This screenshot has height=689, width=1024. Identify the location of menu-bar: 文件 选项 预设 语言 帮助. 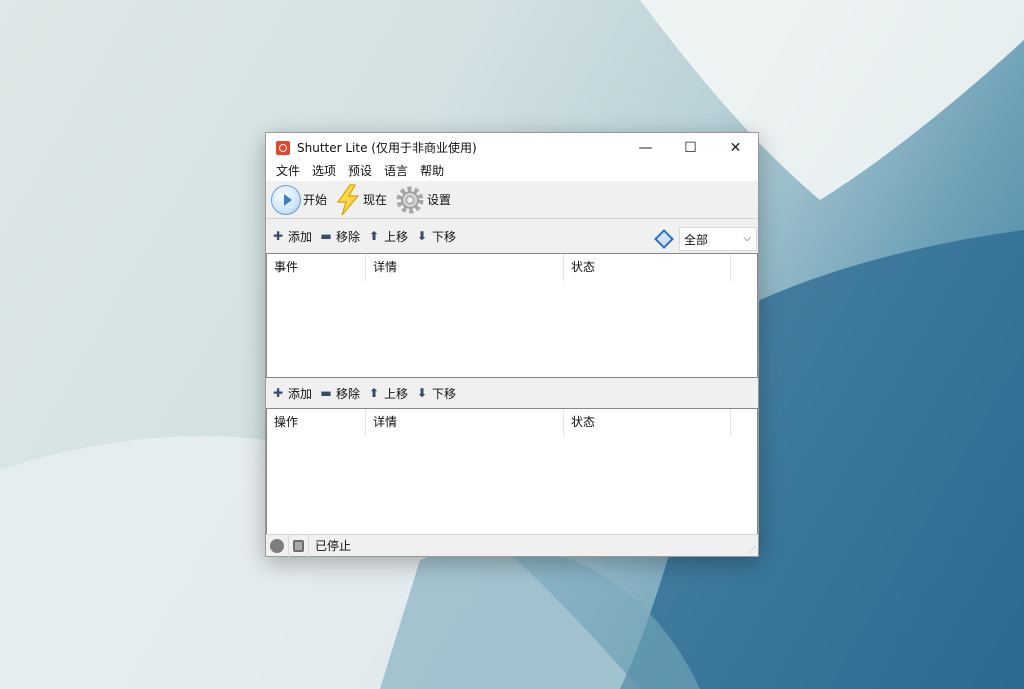
(512, 171).